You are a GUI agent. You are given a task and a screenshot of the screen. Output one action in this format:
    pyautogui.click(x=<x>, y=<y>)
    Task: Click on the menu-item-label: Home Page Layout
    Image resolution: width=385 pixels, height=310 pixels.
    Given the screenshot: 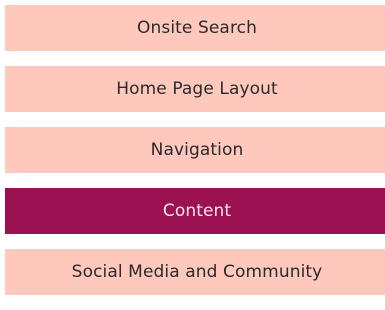 What is the action you would take?
    pyautogui.click(x=197, y=89)
    